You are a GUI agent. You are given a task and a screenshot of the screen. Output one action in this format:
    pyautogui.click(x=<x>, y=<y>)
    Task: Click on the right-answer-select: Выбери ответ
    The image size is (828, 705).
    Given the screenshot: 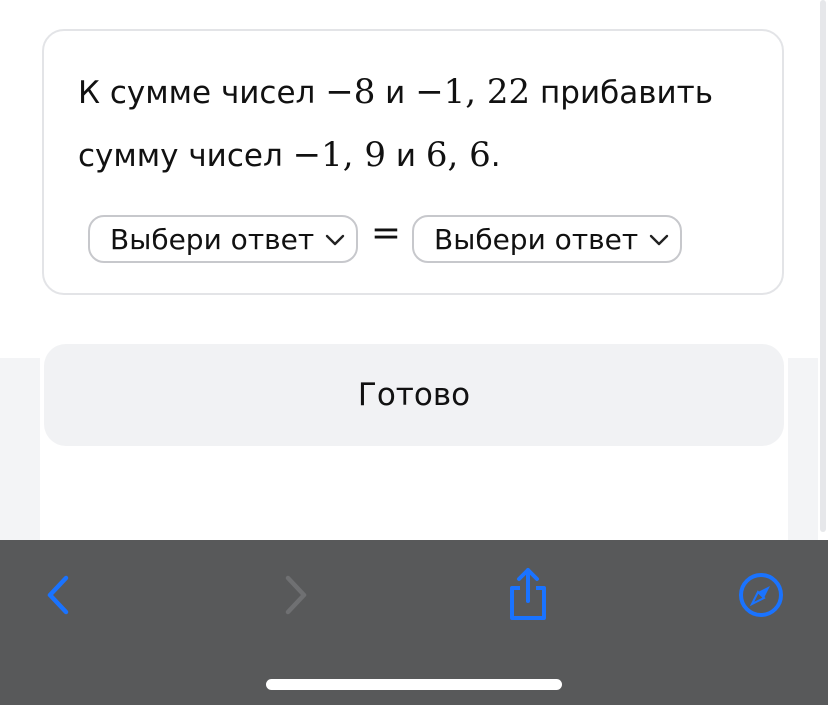 What is the action you would take?
    pyautogui.click(x=547, y=239)
    